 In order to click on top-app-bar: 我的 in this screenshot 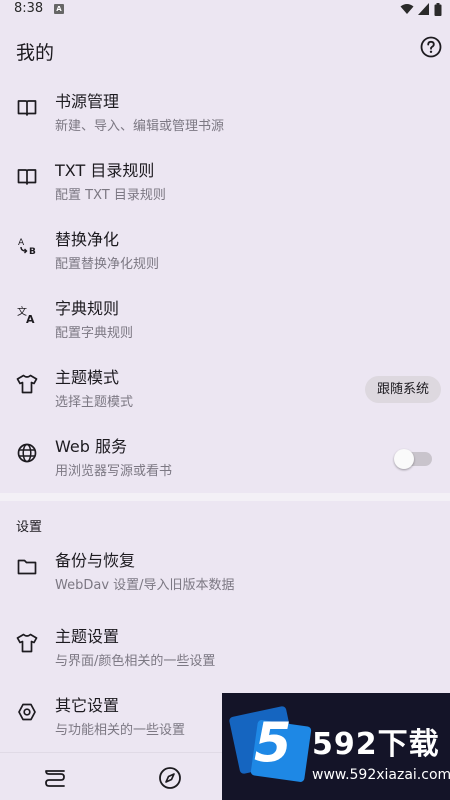, I will do `click(225, 48)`.